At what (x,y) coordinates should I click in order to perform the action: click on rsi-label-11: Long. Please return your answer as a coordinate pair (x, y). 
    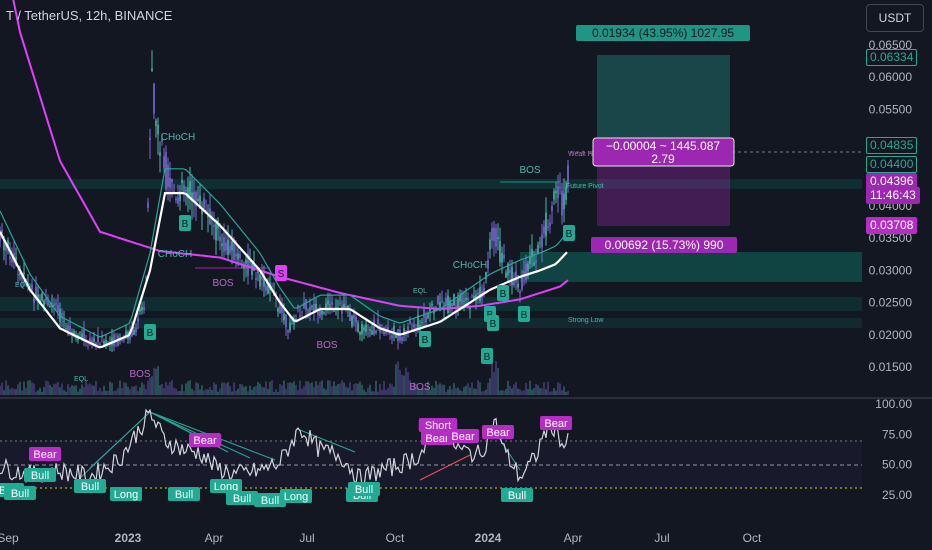
    Looking at the image, I should click on (126, 495).